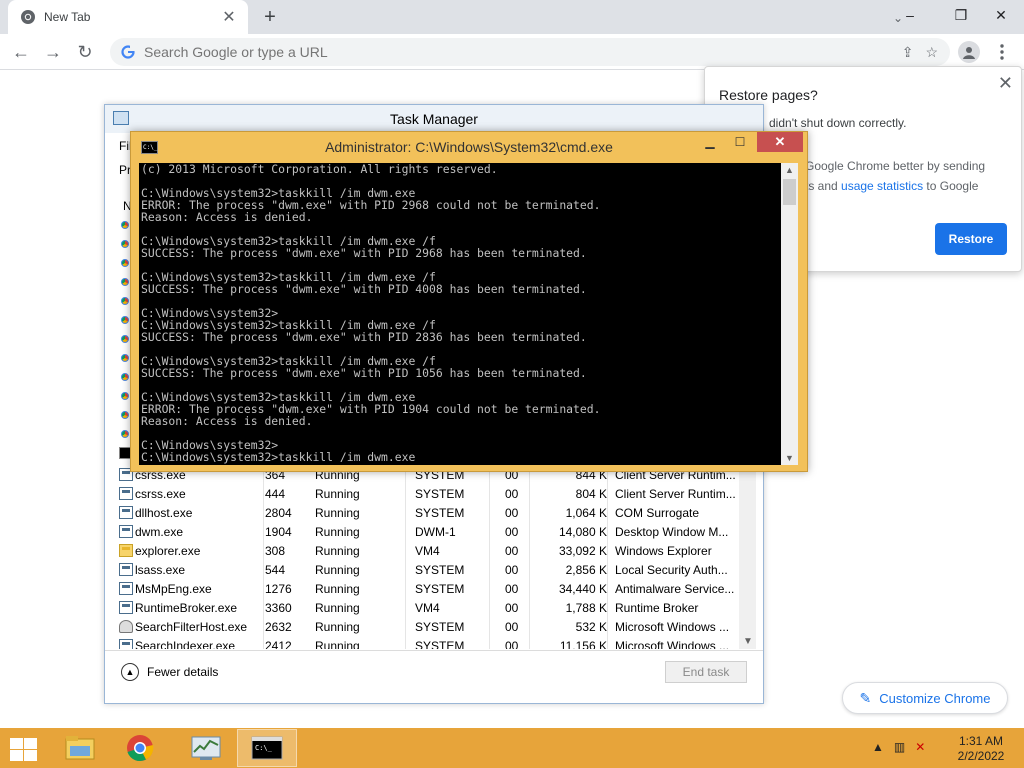 This screenshot has height=768, width=1024. I want to click on cell-name: SearchIndexer.exe, so click(185, 644).